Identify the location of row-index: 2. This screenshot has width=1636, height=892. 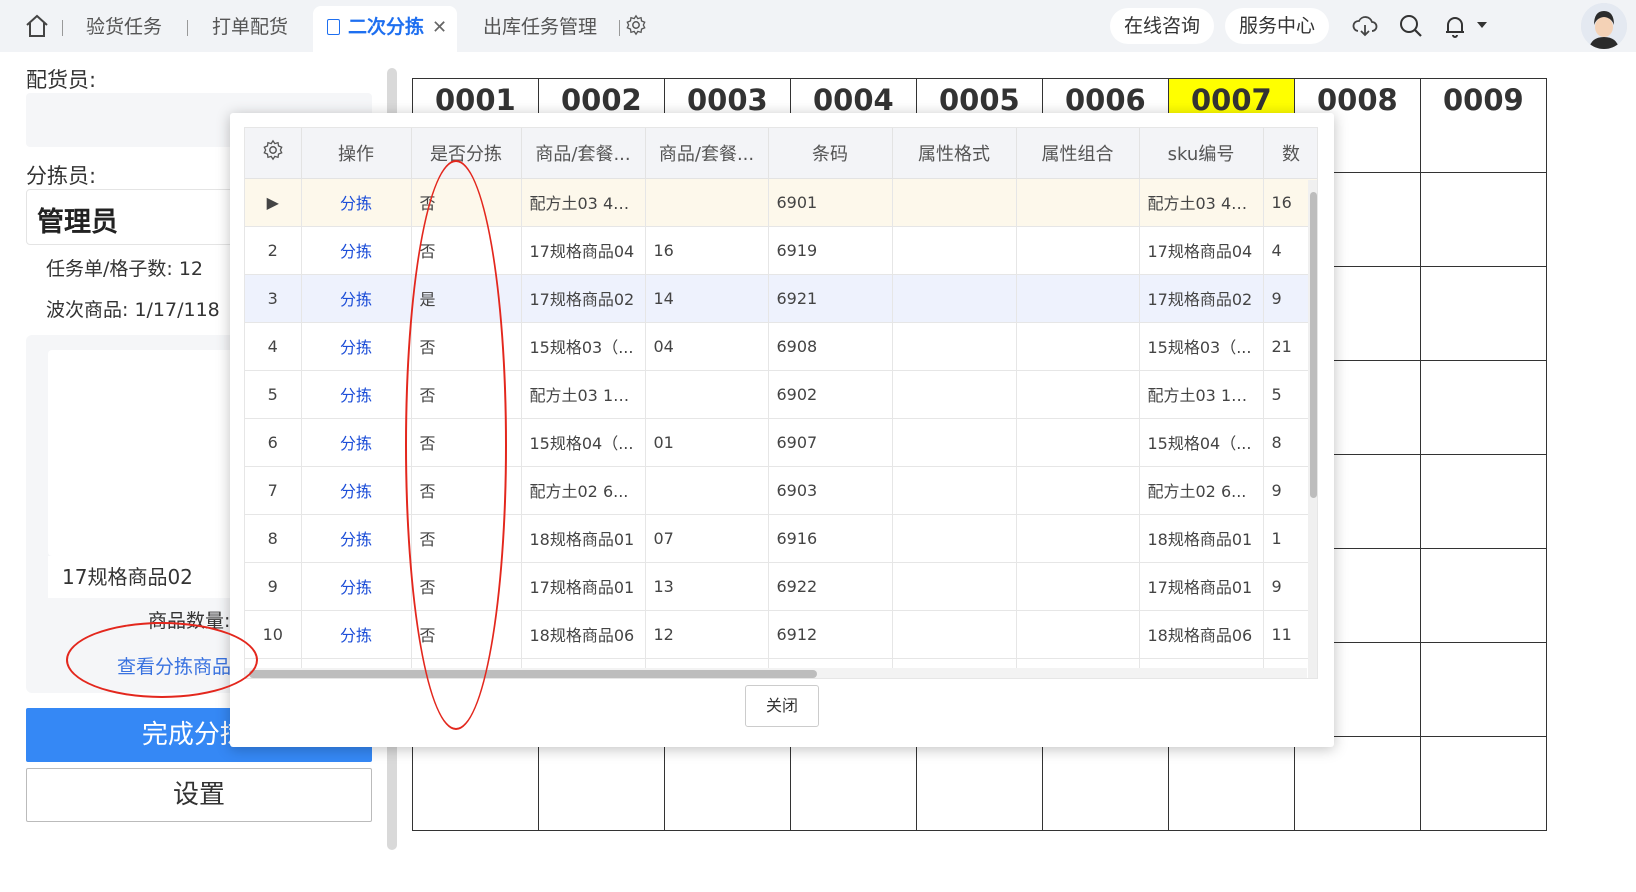
(273, 250).